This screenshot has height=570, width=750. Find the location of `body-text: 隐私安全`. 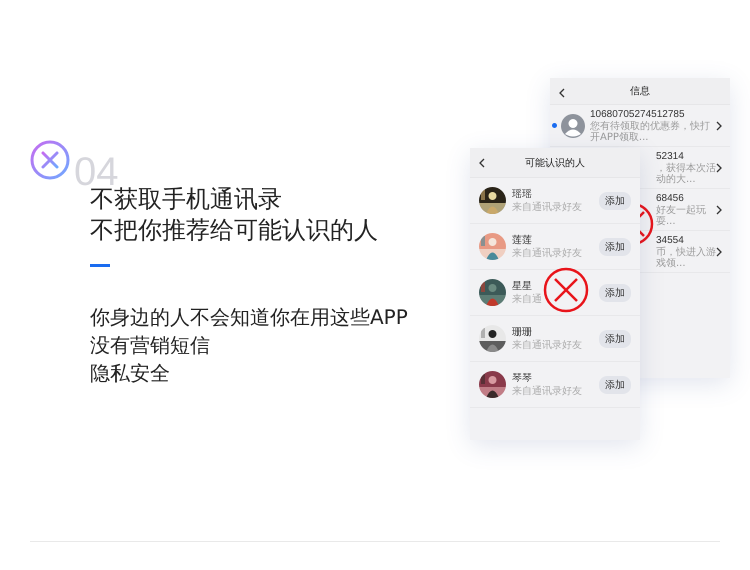

body-text: 隐私安全 is located at coordinates (130, 373).